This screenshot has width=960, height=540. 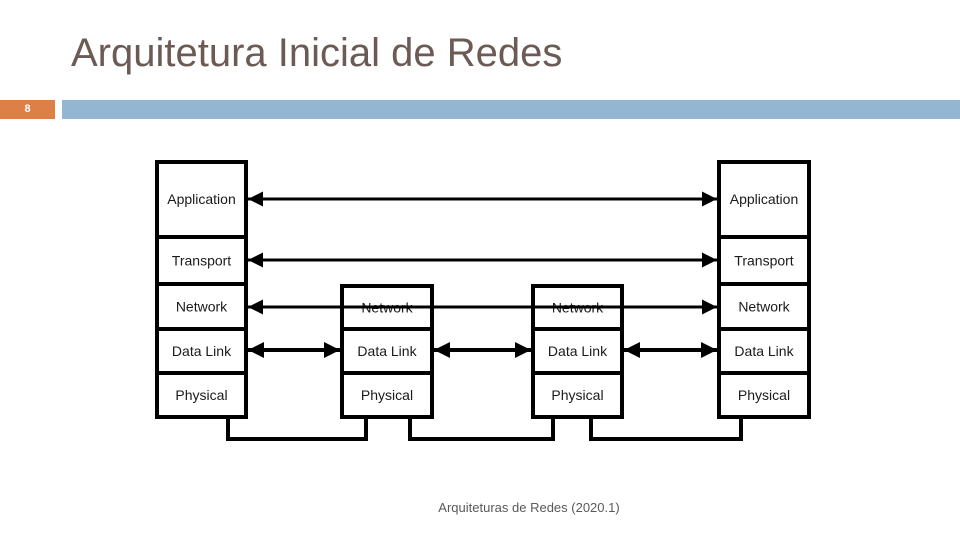 What do you see at coordinates (529, 507) in the screenshot?
I see `slide-footer: Arquiteturas de Redes (2020.1)` at bounding box center [529, 507].